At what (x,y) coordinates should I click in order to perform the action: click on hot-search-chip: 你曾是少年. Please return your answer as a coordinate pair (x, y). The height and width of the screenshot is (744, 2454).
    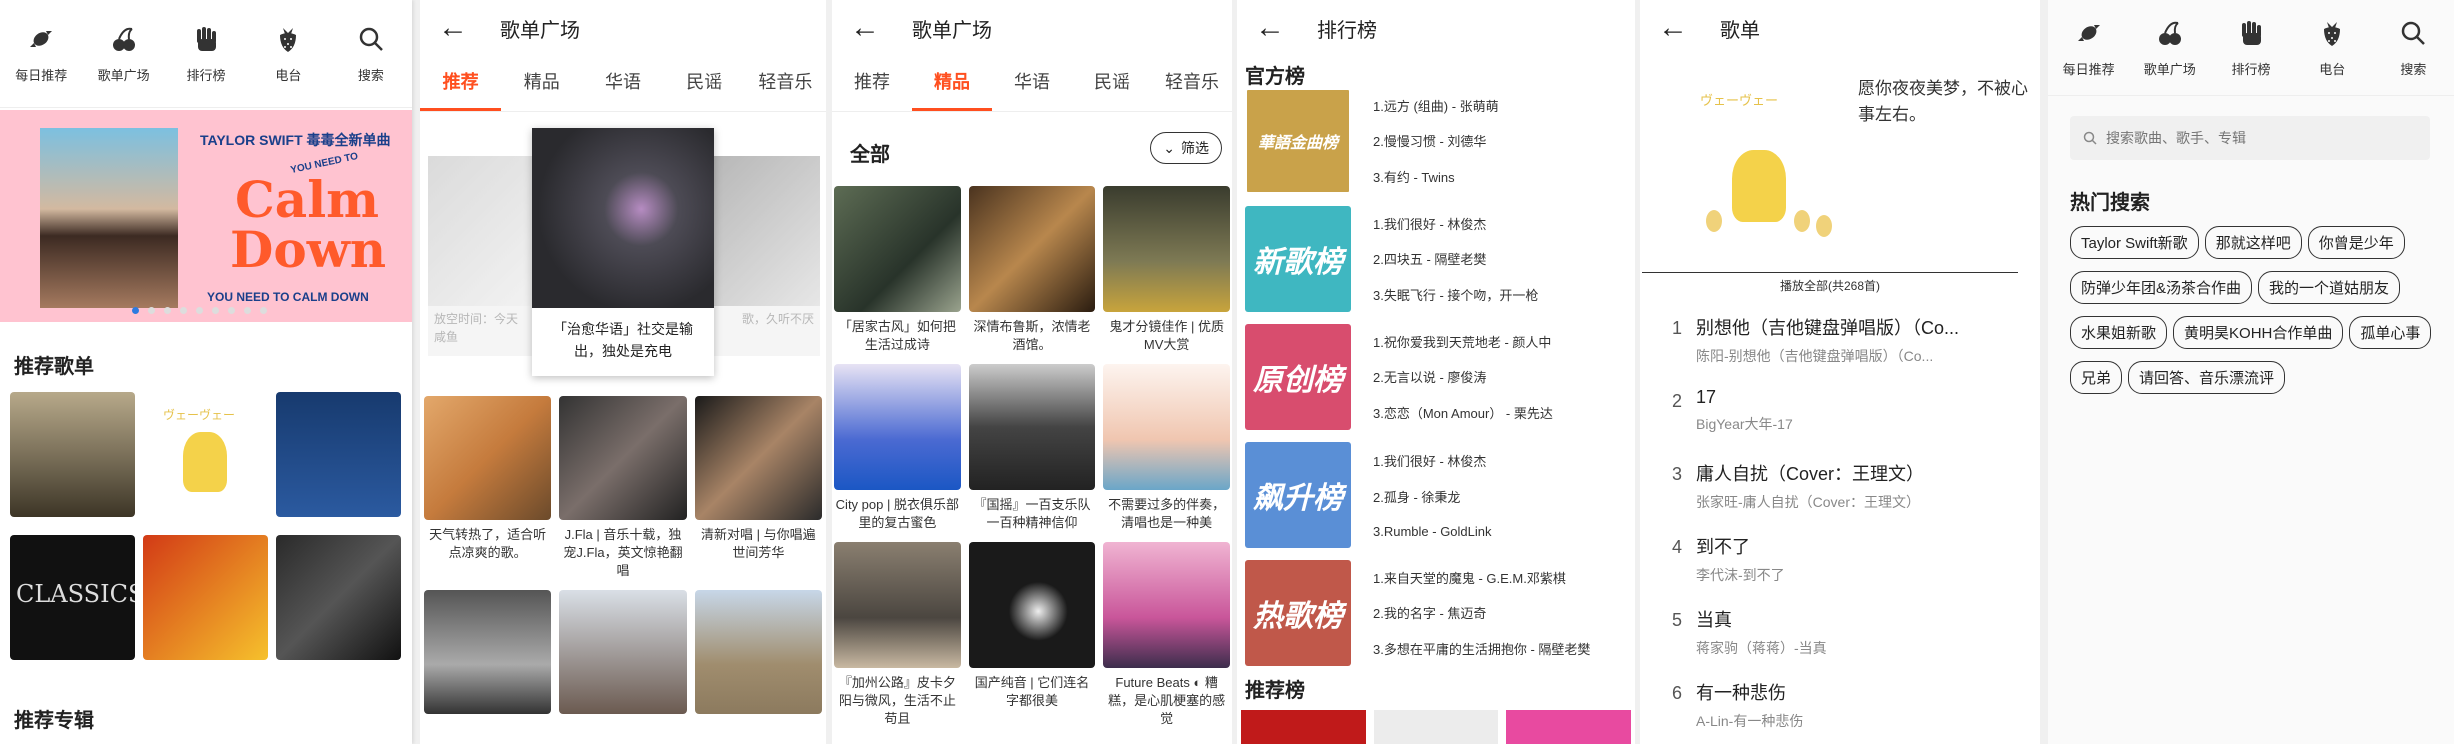
    Looking at the image, I should click on (2356, 242).